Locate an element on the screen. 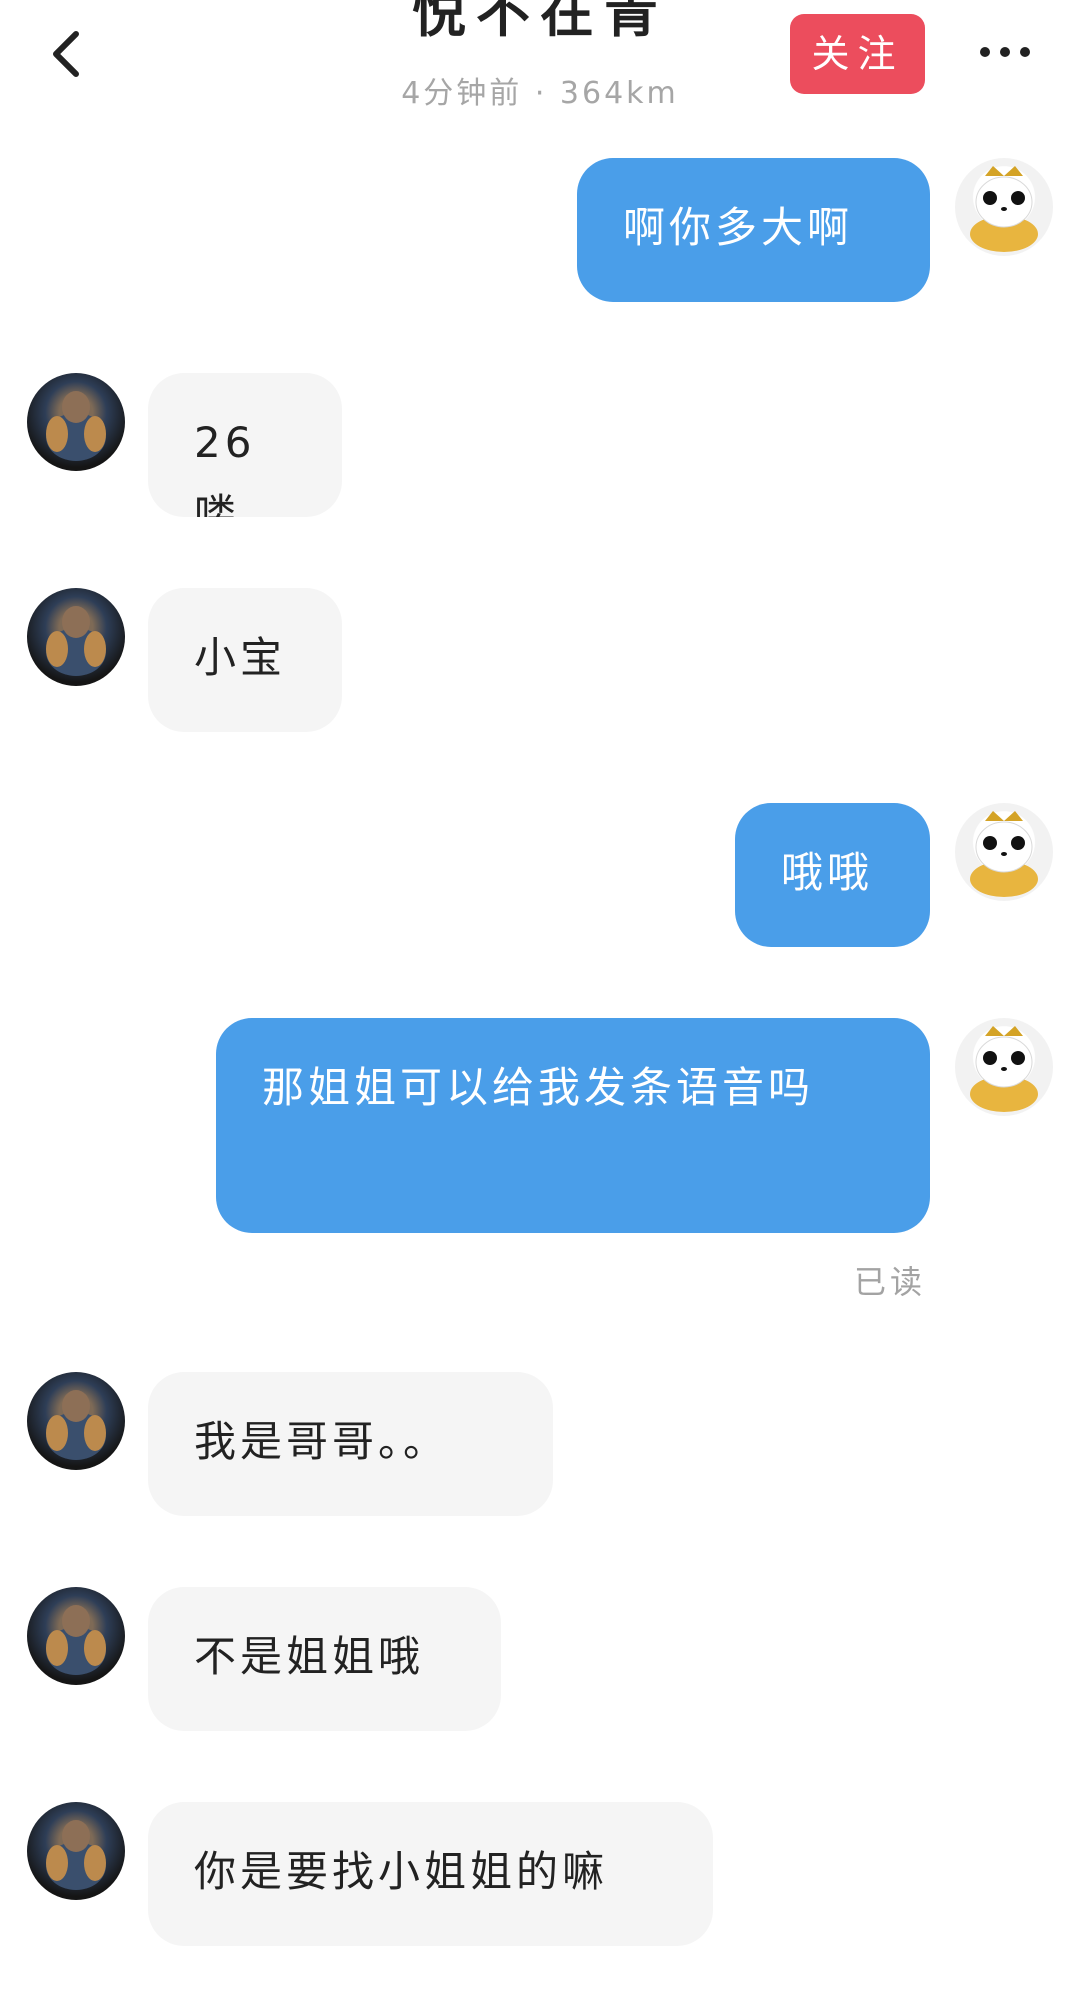 This screenshot has height=1992, width=1080. message-bubble: 你是要找小姐姐的嘛 is located at coordinates (430, 1874).